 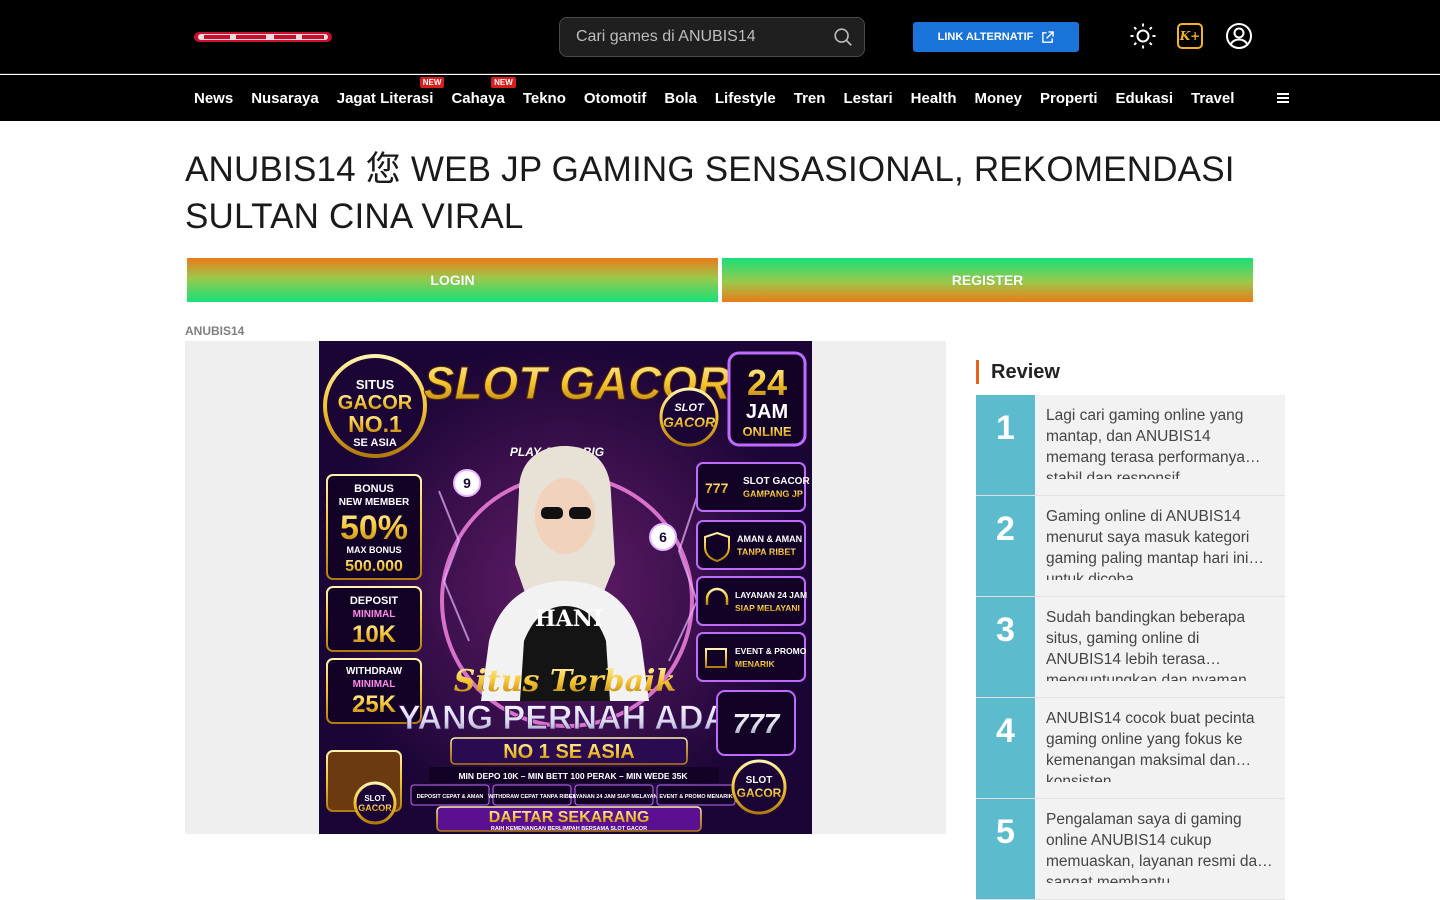 I want to click on nav-item-edukasi: Edukasi, so click(x=1145, y=98).